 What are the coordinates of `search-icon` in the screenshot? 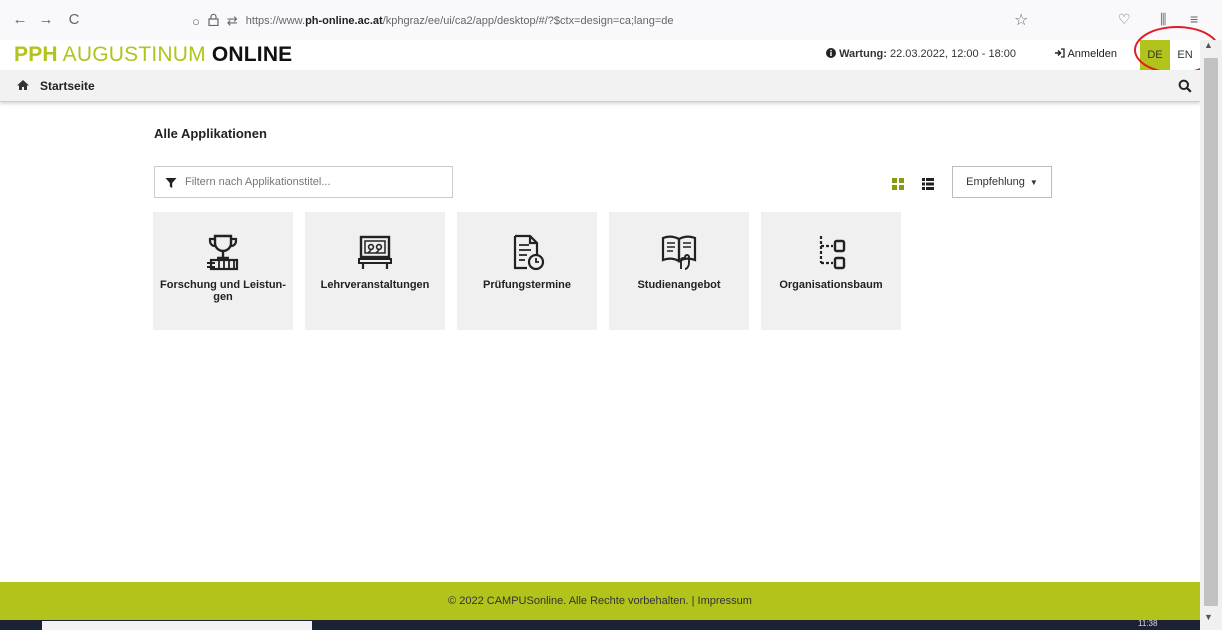 It's located at (1185, 86).